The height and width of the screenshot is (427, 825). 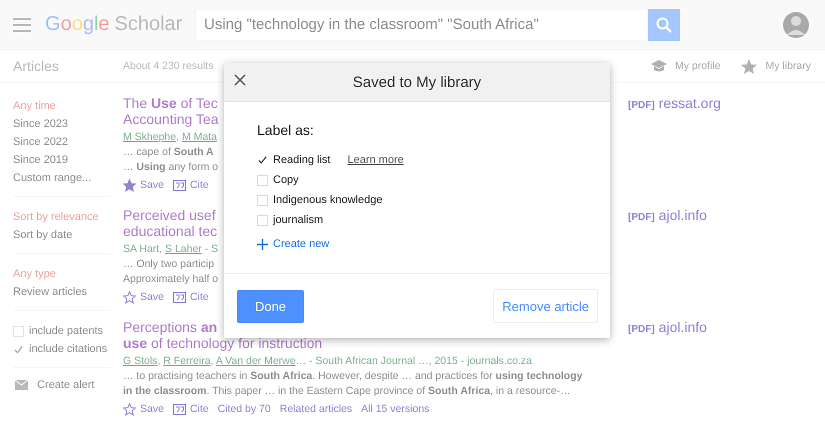 What do you see at coordinates (788, 66) in the screenshot?
I see `header-link: My library` at bounding box center [788, 66].